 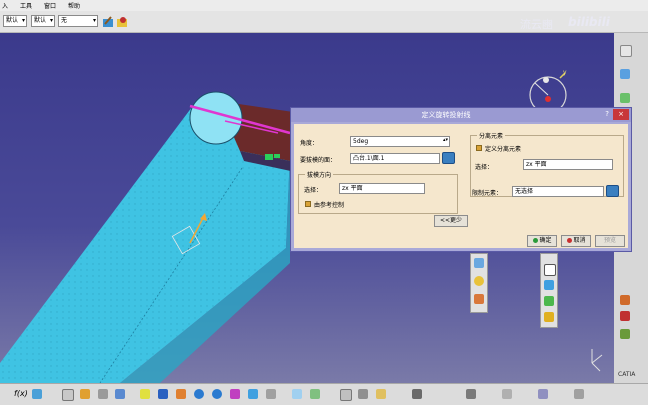 I want to click on format-painter-icon, so click(x=122, y=22).